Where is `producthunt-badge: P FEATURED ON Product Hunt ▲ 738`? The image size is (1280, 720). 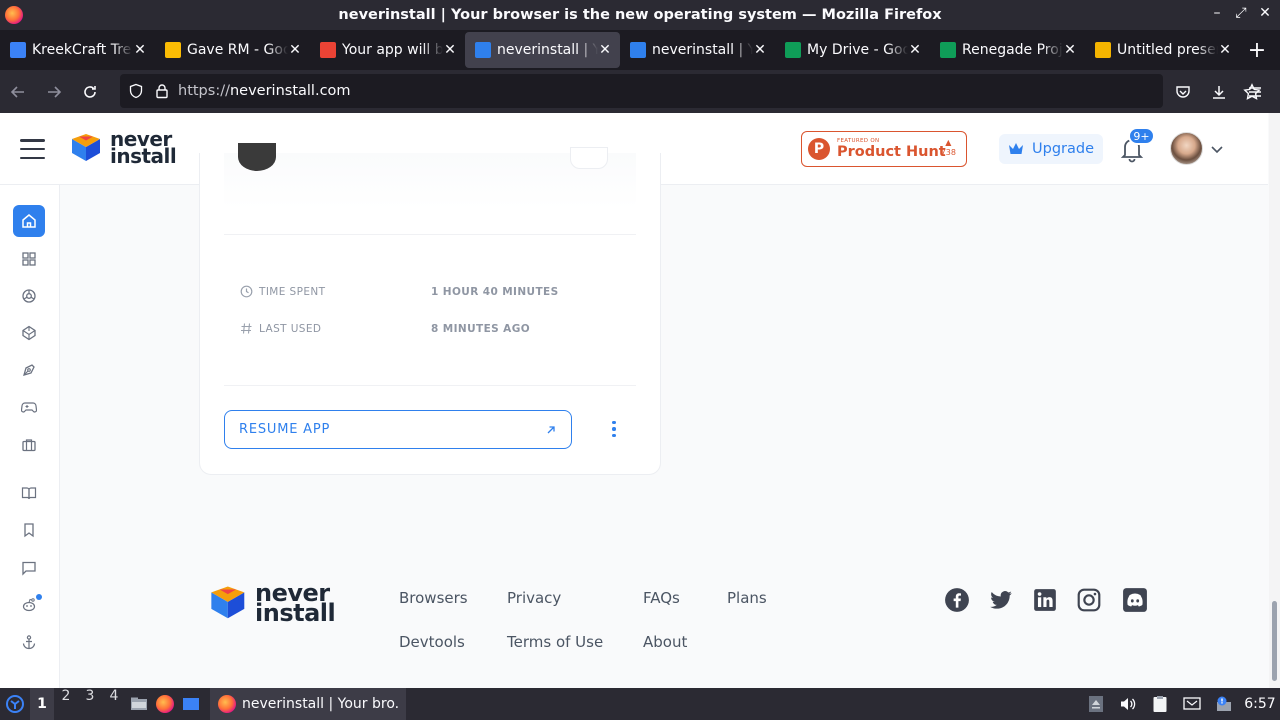 producthunt-badge: P FEATURED ON Product Hunt ▲ 738 is located at coordinates (884, 149).